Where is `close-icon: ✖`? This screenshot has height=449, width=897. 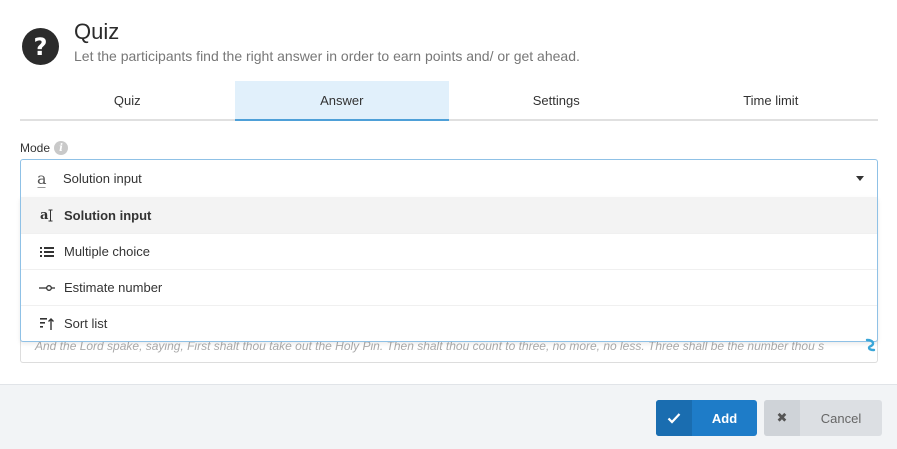
close-icon: ✖ is located at coordinates (782, 418).